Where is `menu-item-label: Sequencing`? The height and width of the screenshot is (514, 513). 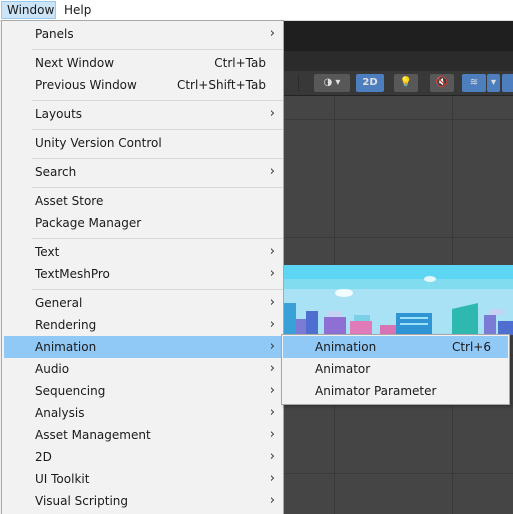
menu-item-label: Sequencing is located at coordinates (70, 391).